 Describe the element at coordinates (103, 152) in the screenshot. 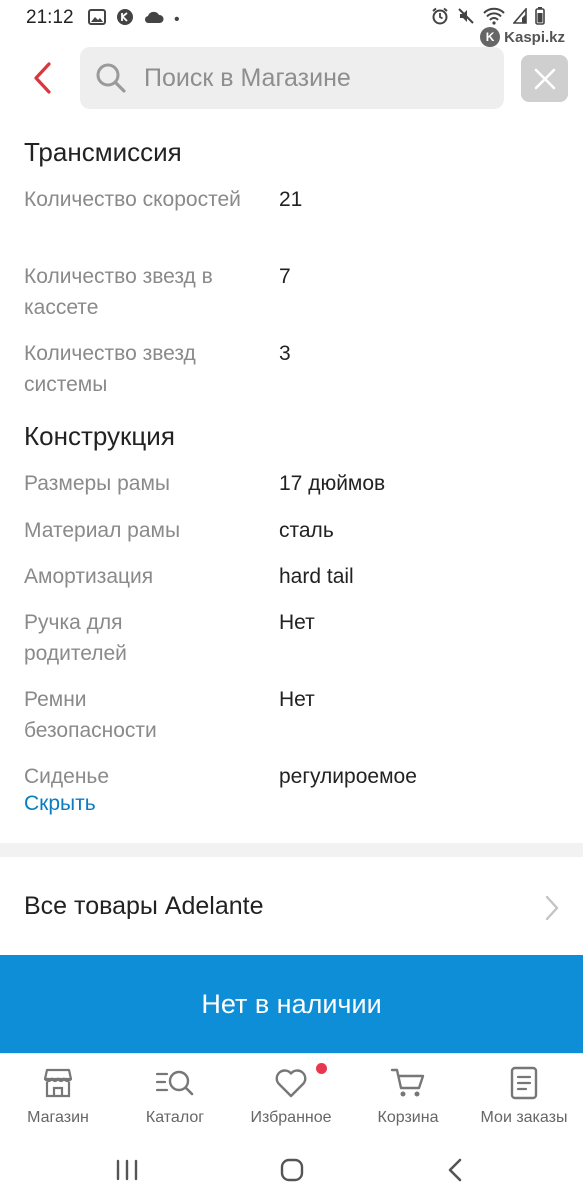

I see `section-title-transmission: Трансмиссия` at that location.